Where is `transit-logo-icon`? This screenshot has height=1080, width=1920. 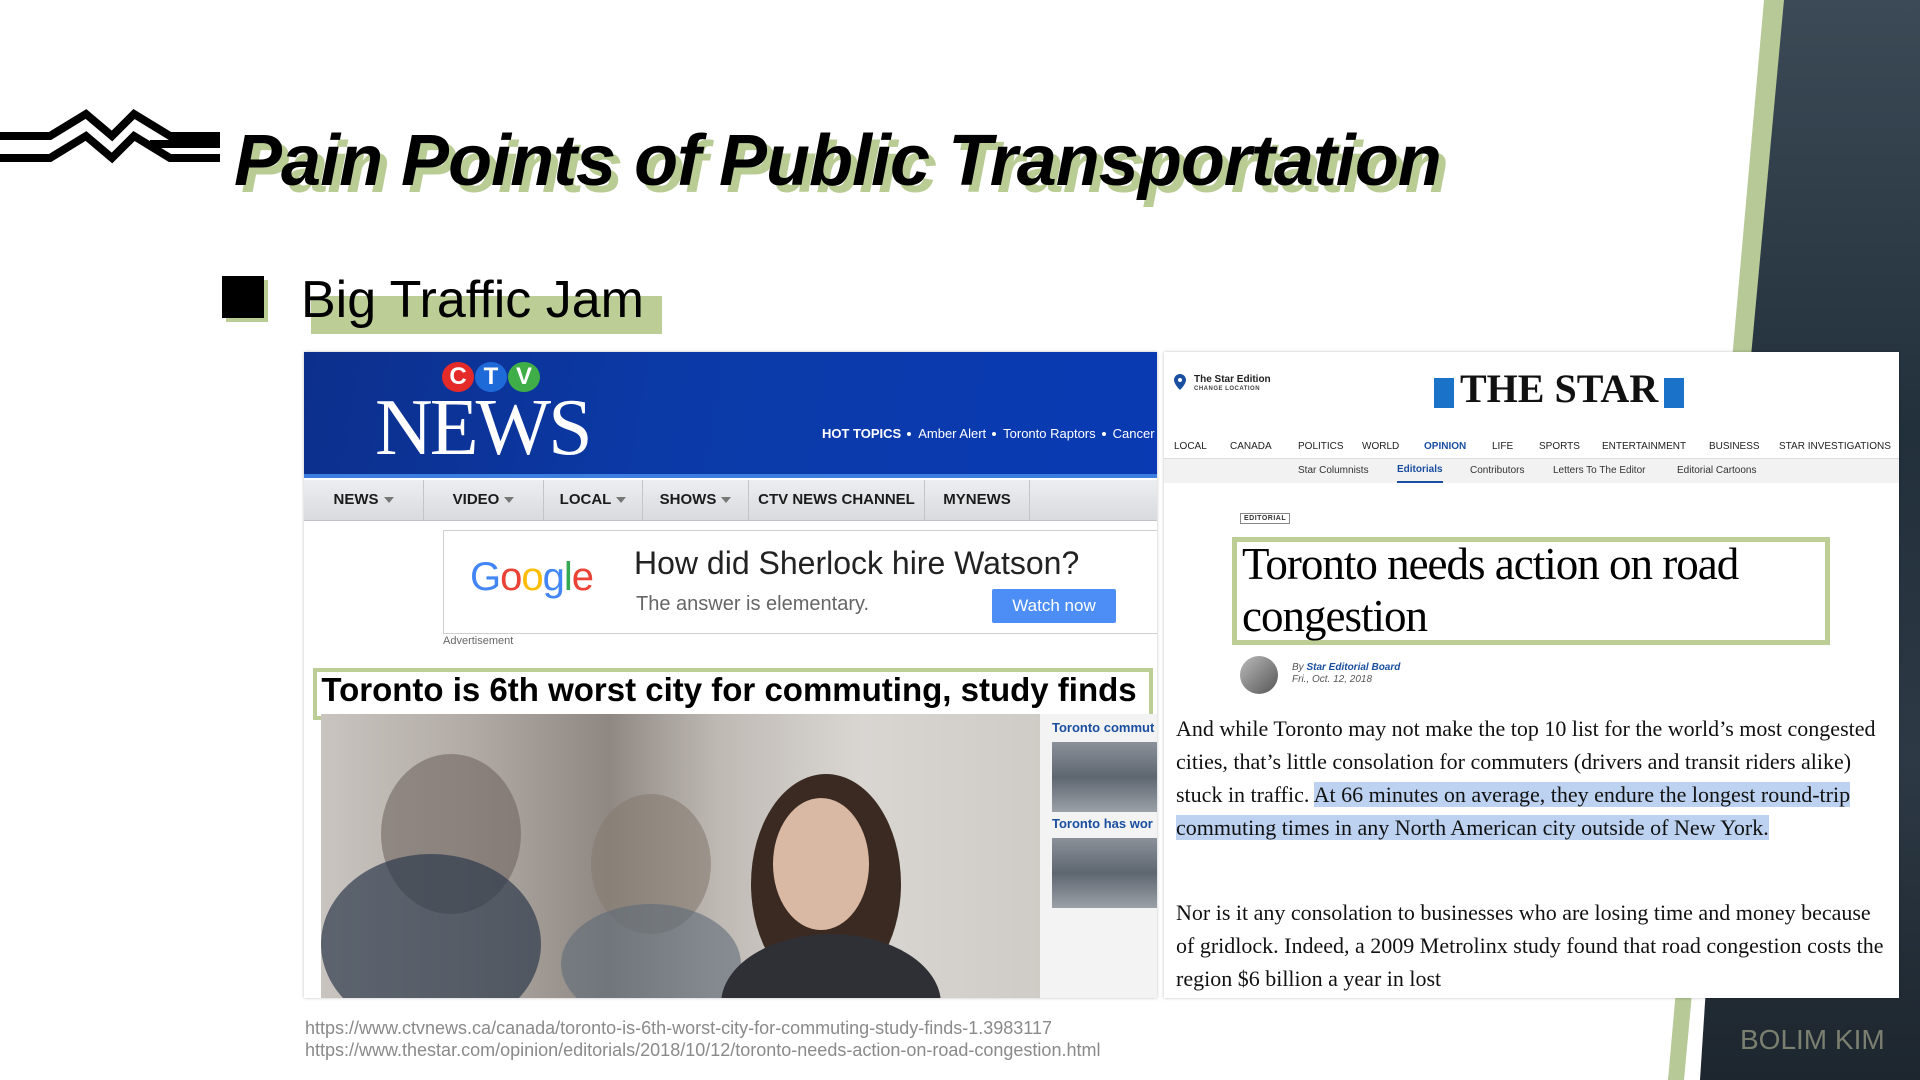
transit-logo-icon is located at coordinates (110, 136).